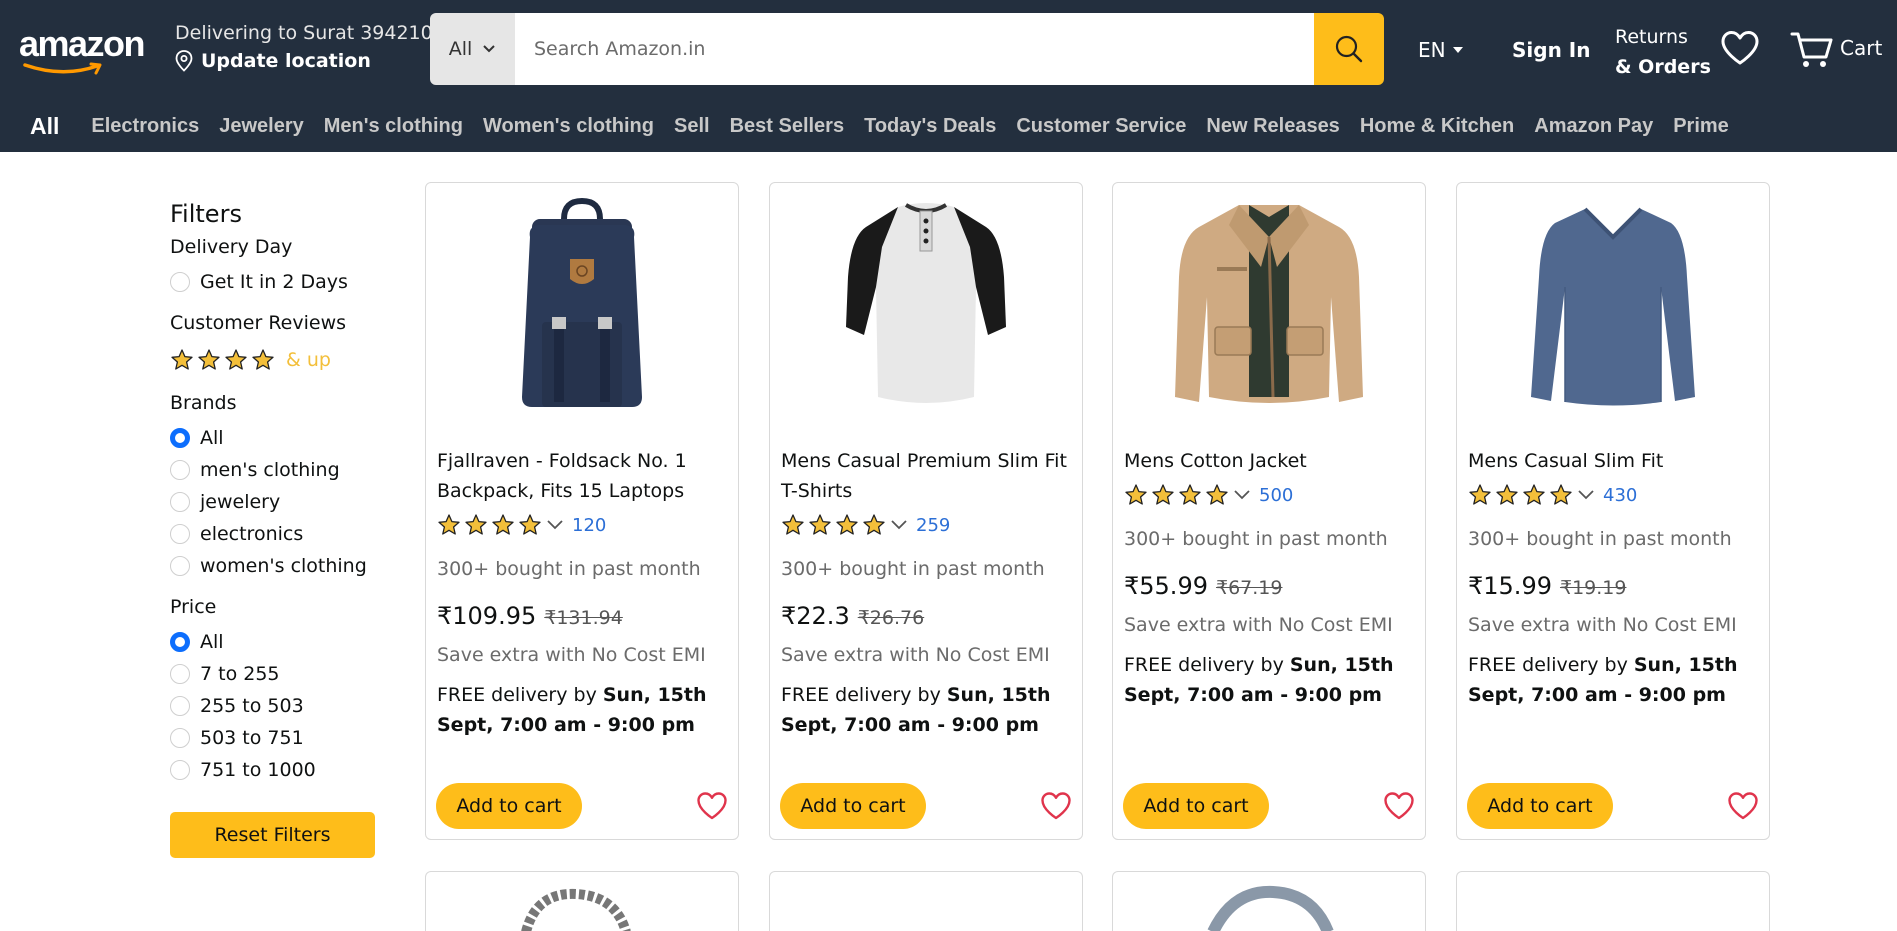  I want to click on nav-item-jewelery: Jewelery, so click(261, 126).